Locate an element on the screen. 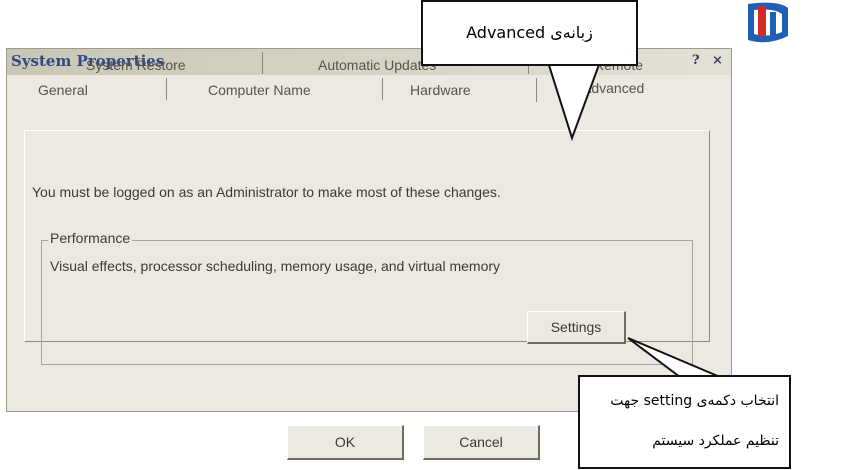  tab-system-restore: System Restore is located at coordinates (136, 65).